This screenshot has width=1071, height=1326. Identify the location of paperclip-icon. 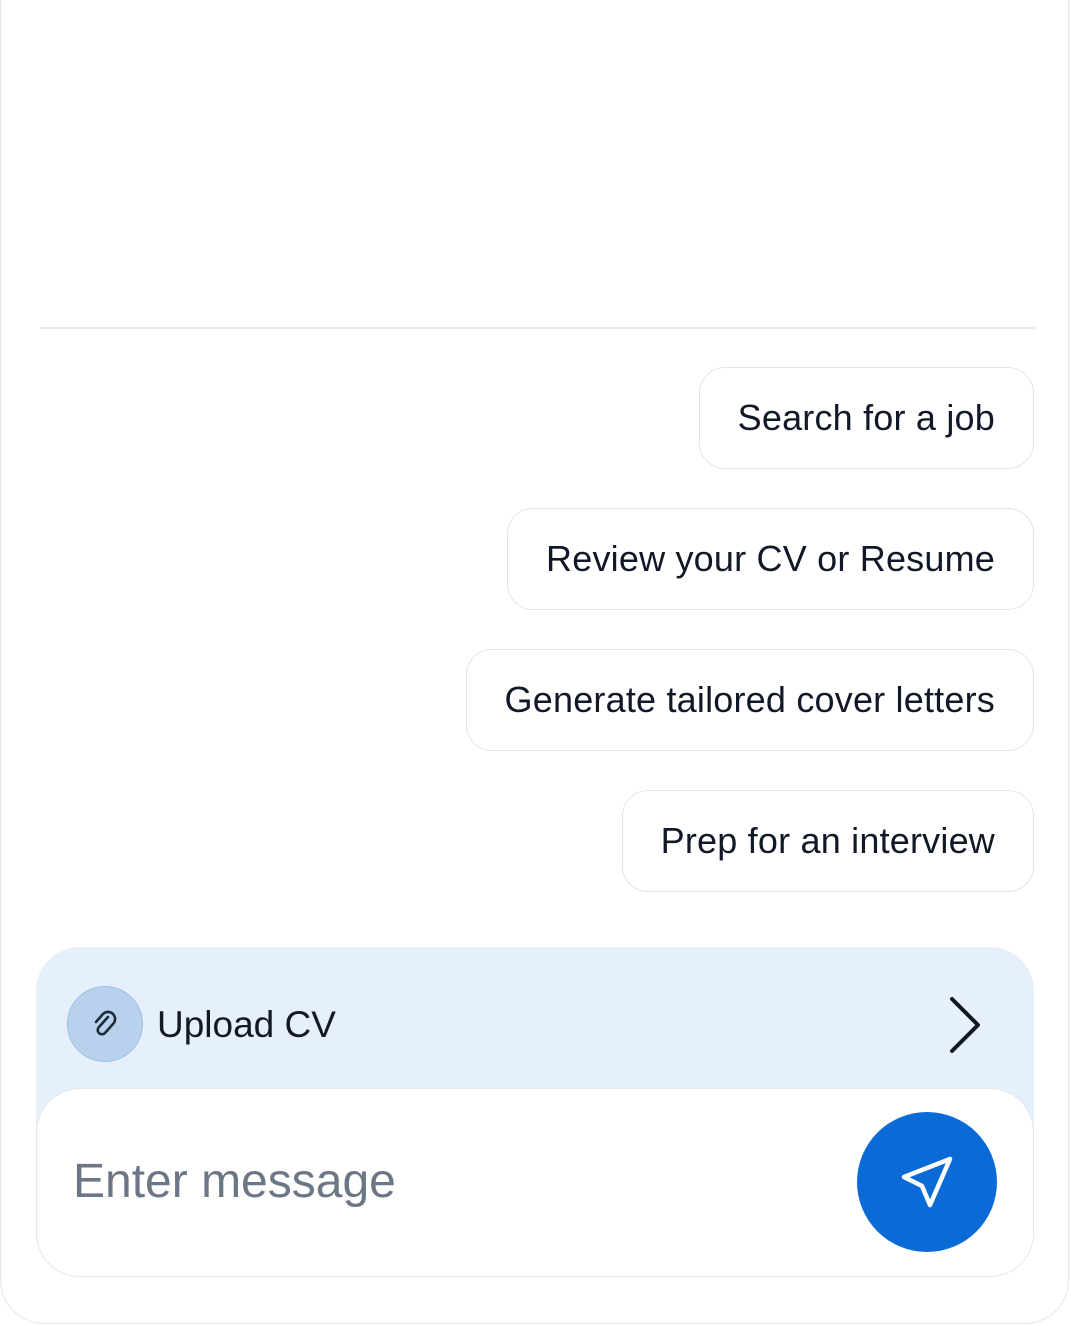
(105, 1024).